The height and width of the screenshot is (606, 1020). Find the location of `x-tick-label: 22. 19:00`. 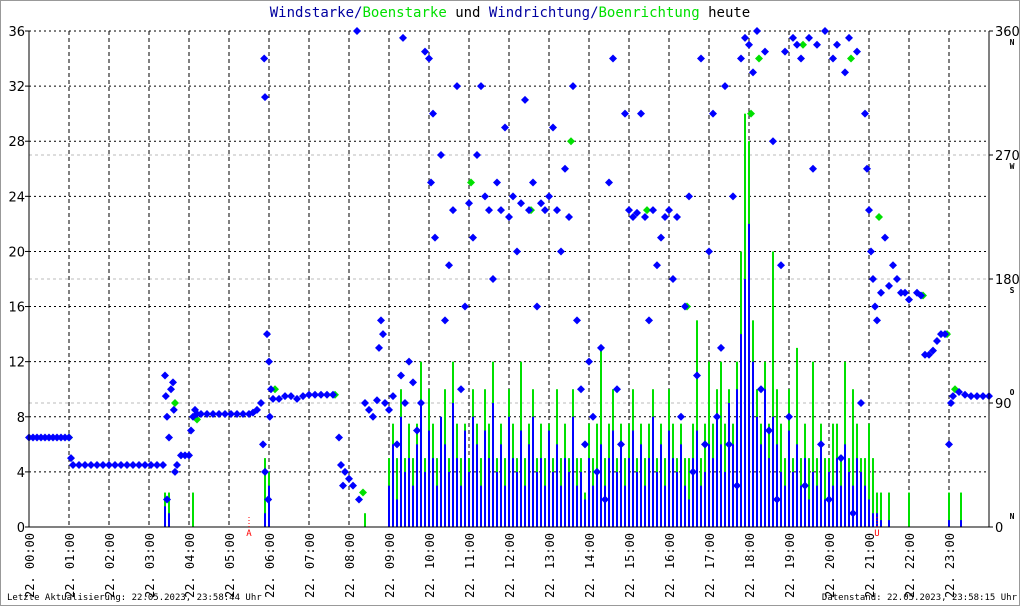

x-tick-label: 22. 19:00 is located at coordinates (790, 565).